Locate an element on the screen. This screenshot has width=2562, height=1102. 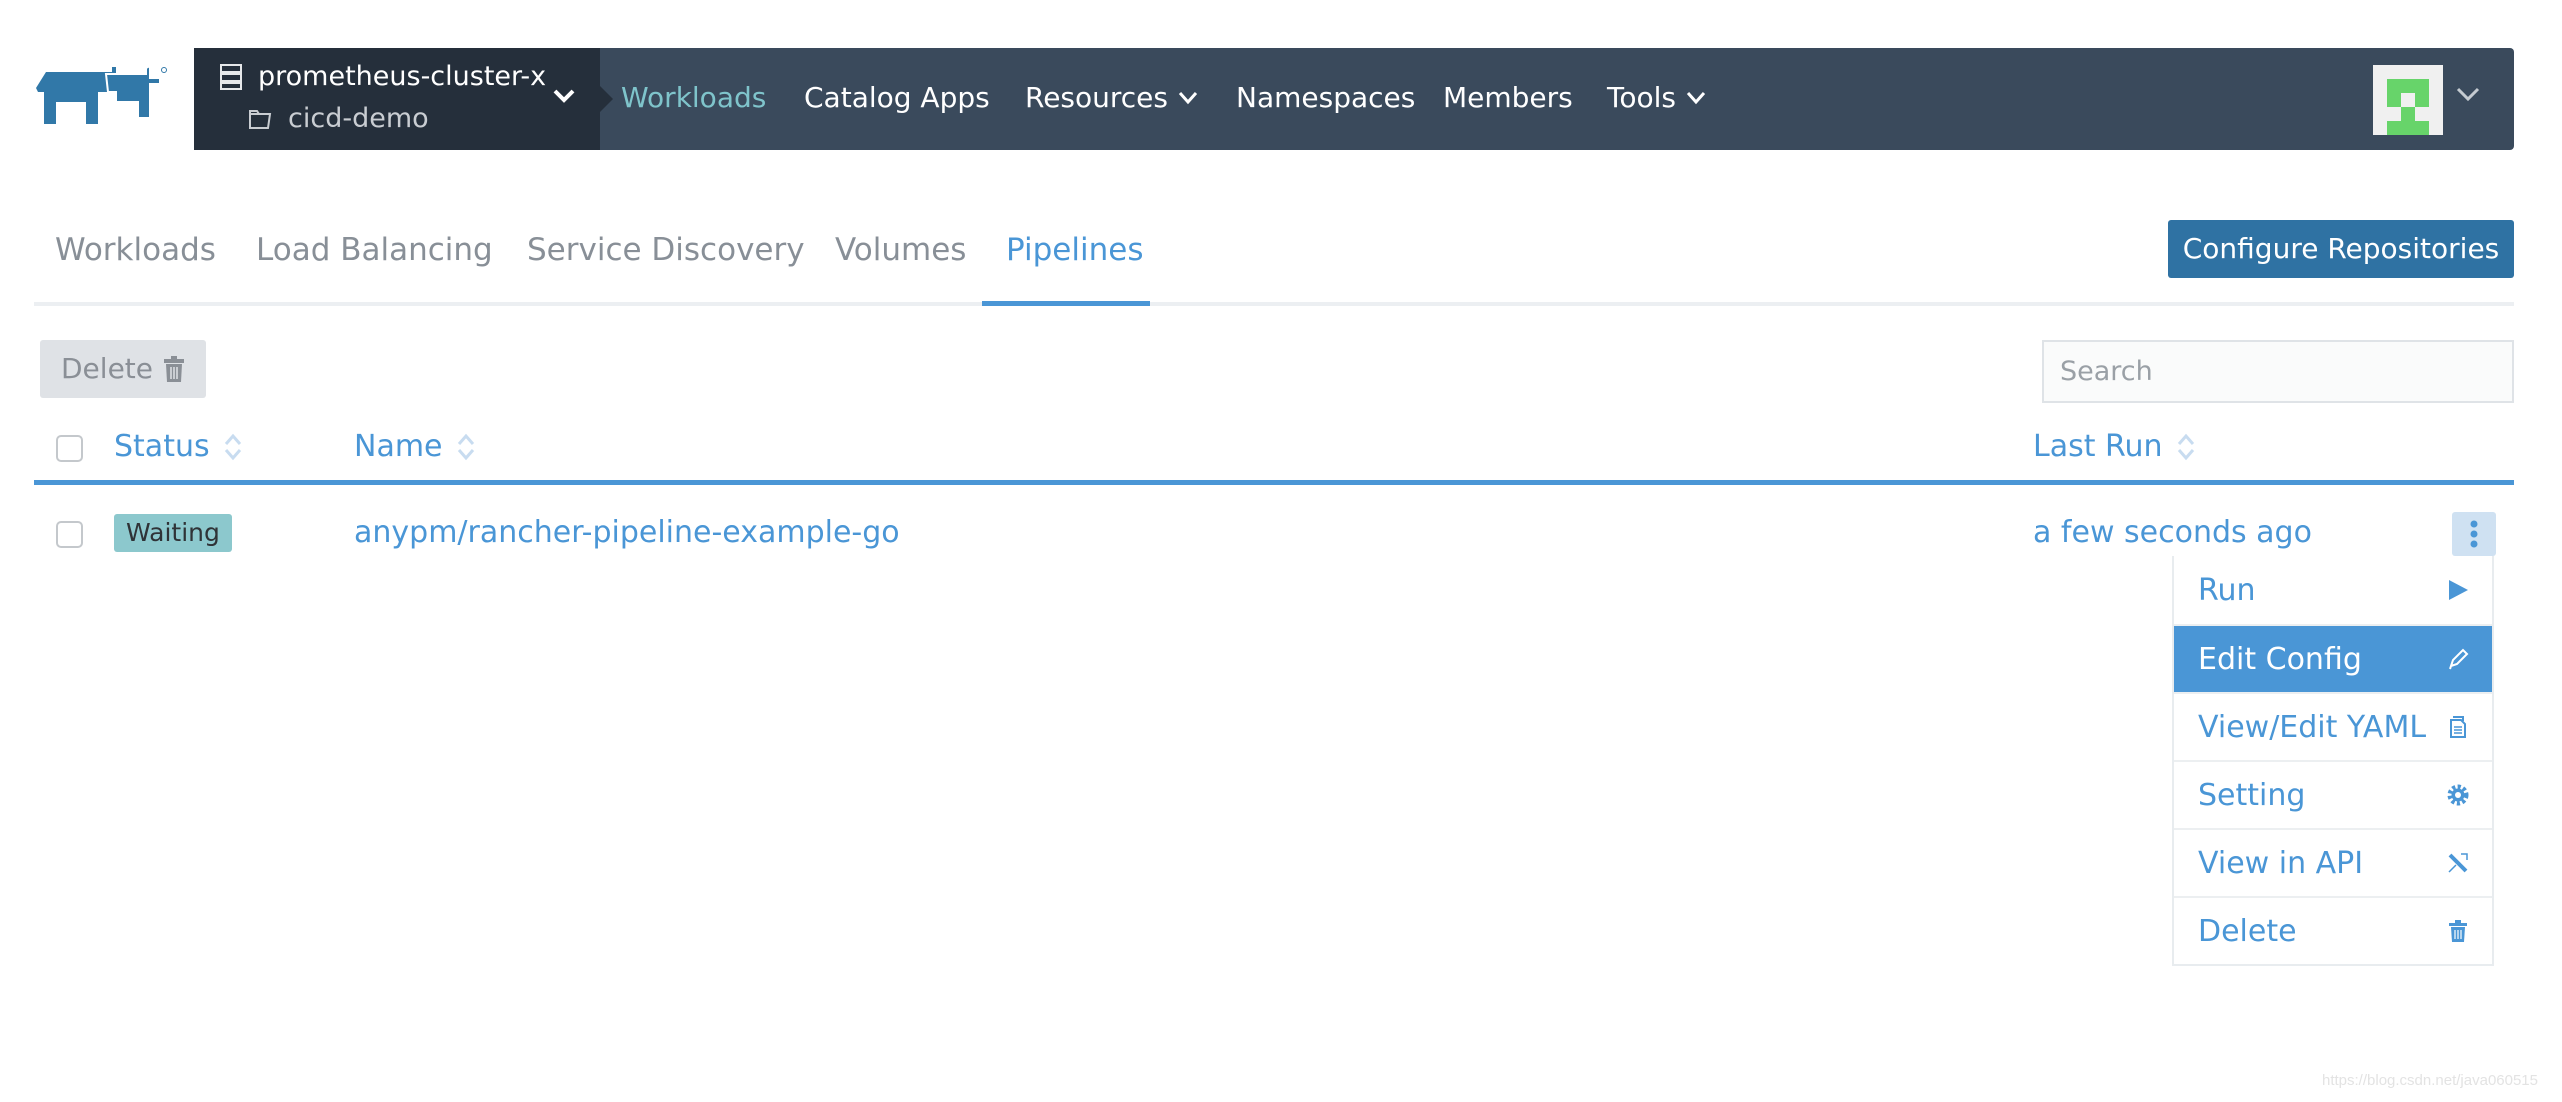
rancher-logo is located at coordinates (102, 99).